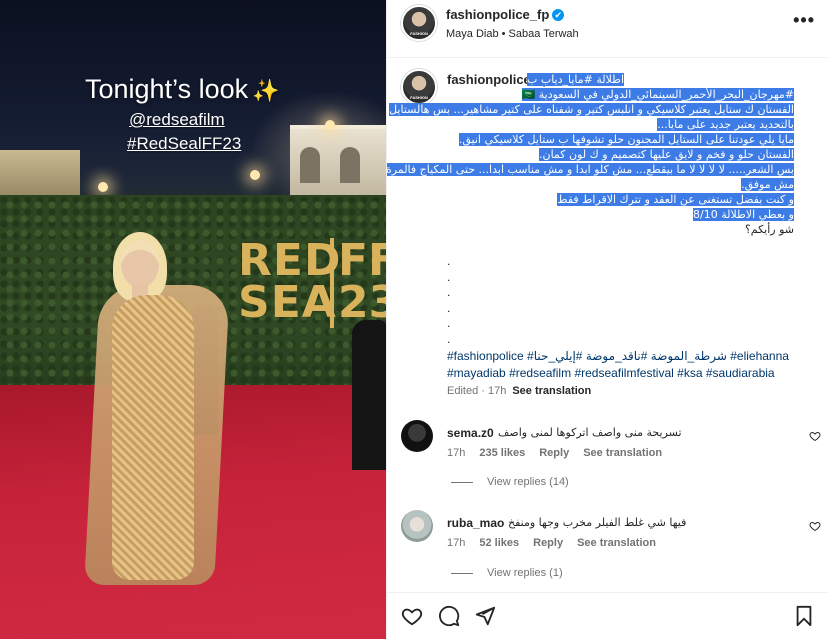  What do you see at coordinates (485, 616) in the screenshot?
I see `share-icon` at bounding box center [485, 616].